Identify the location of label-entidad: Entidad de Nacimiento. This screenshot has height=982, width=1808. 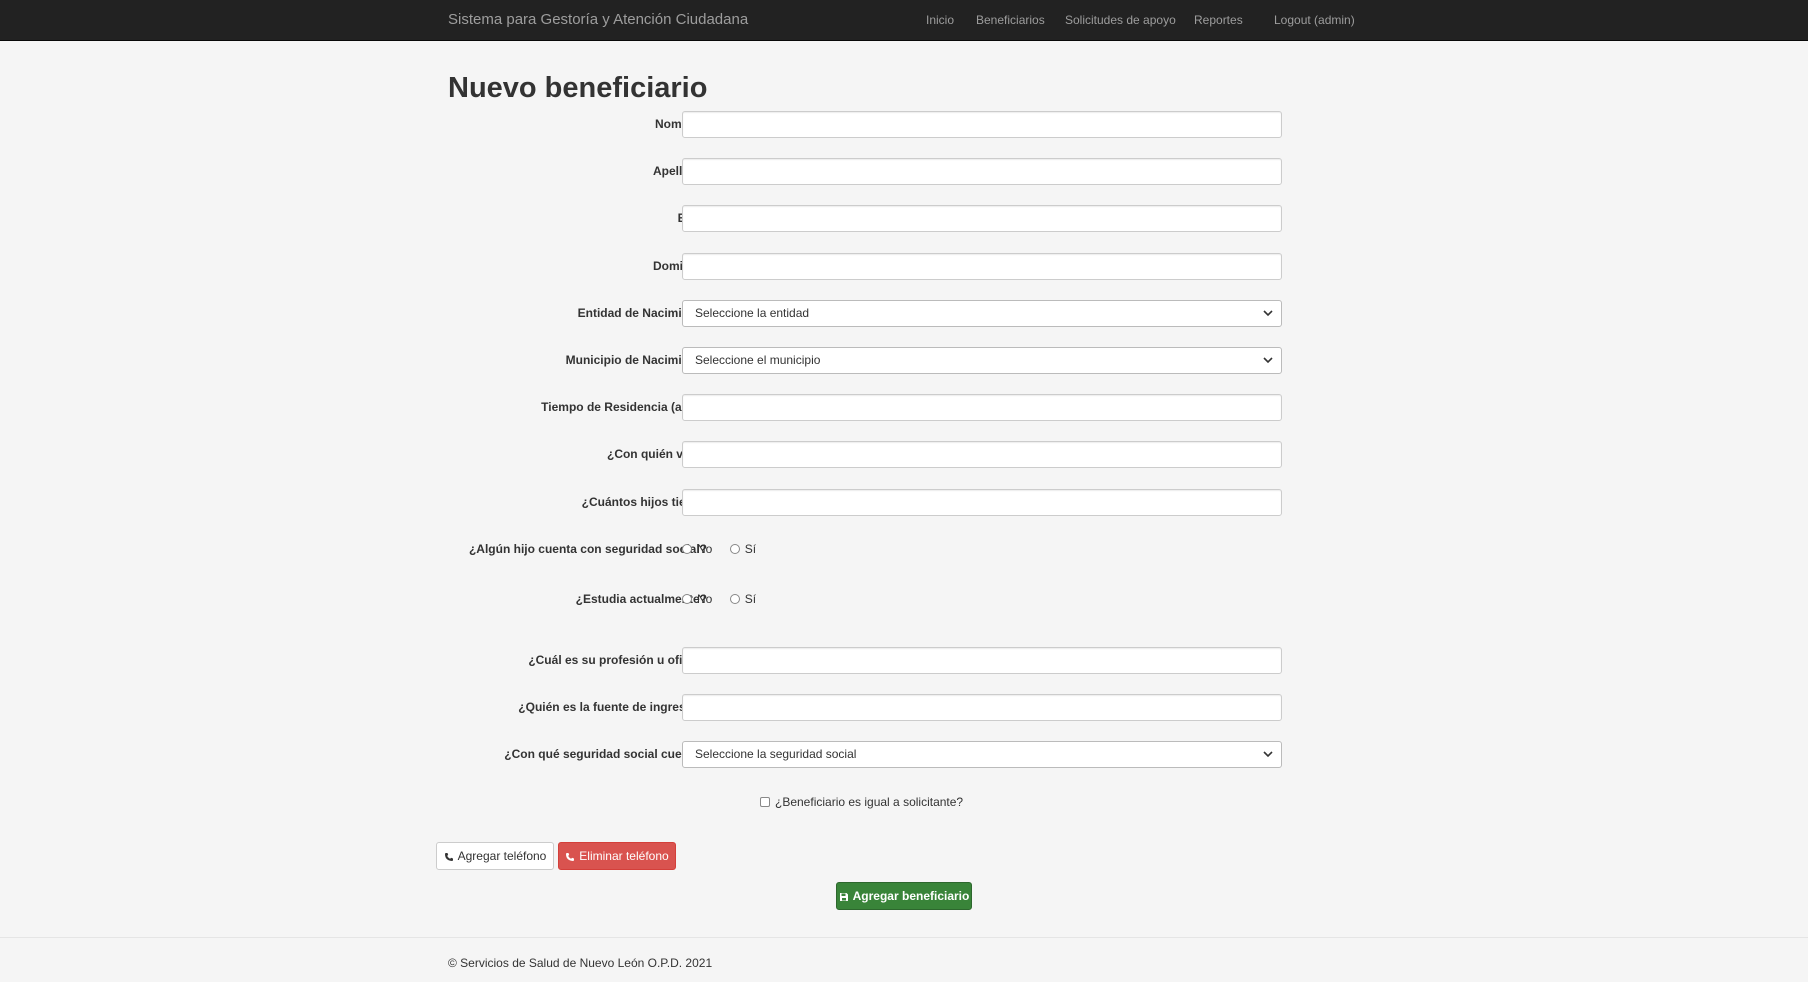
(642, 313).